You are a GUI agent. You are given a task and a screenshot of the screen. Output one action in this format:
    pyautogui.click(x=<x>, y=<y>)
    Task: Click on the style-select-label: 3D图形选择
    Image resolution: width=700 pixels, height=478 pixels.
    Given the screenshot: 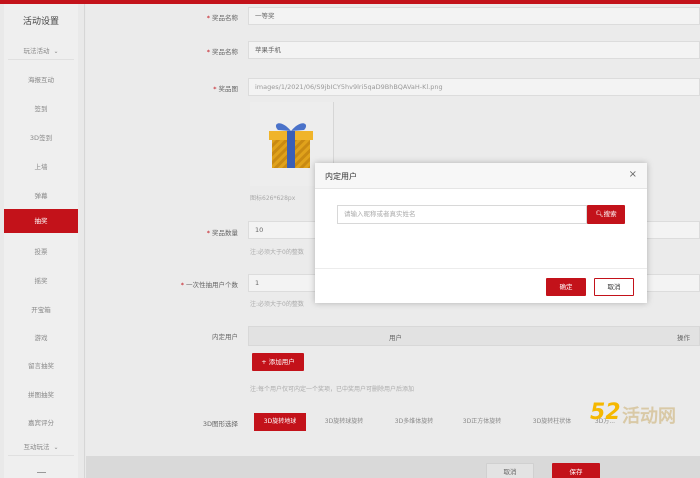 What is the action you would take?
    pyautogui.click(x=220, y=424)
    